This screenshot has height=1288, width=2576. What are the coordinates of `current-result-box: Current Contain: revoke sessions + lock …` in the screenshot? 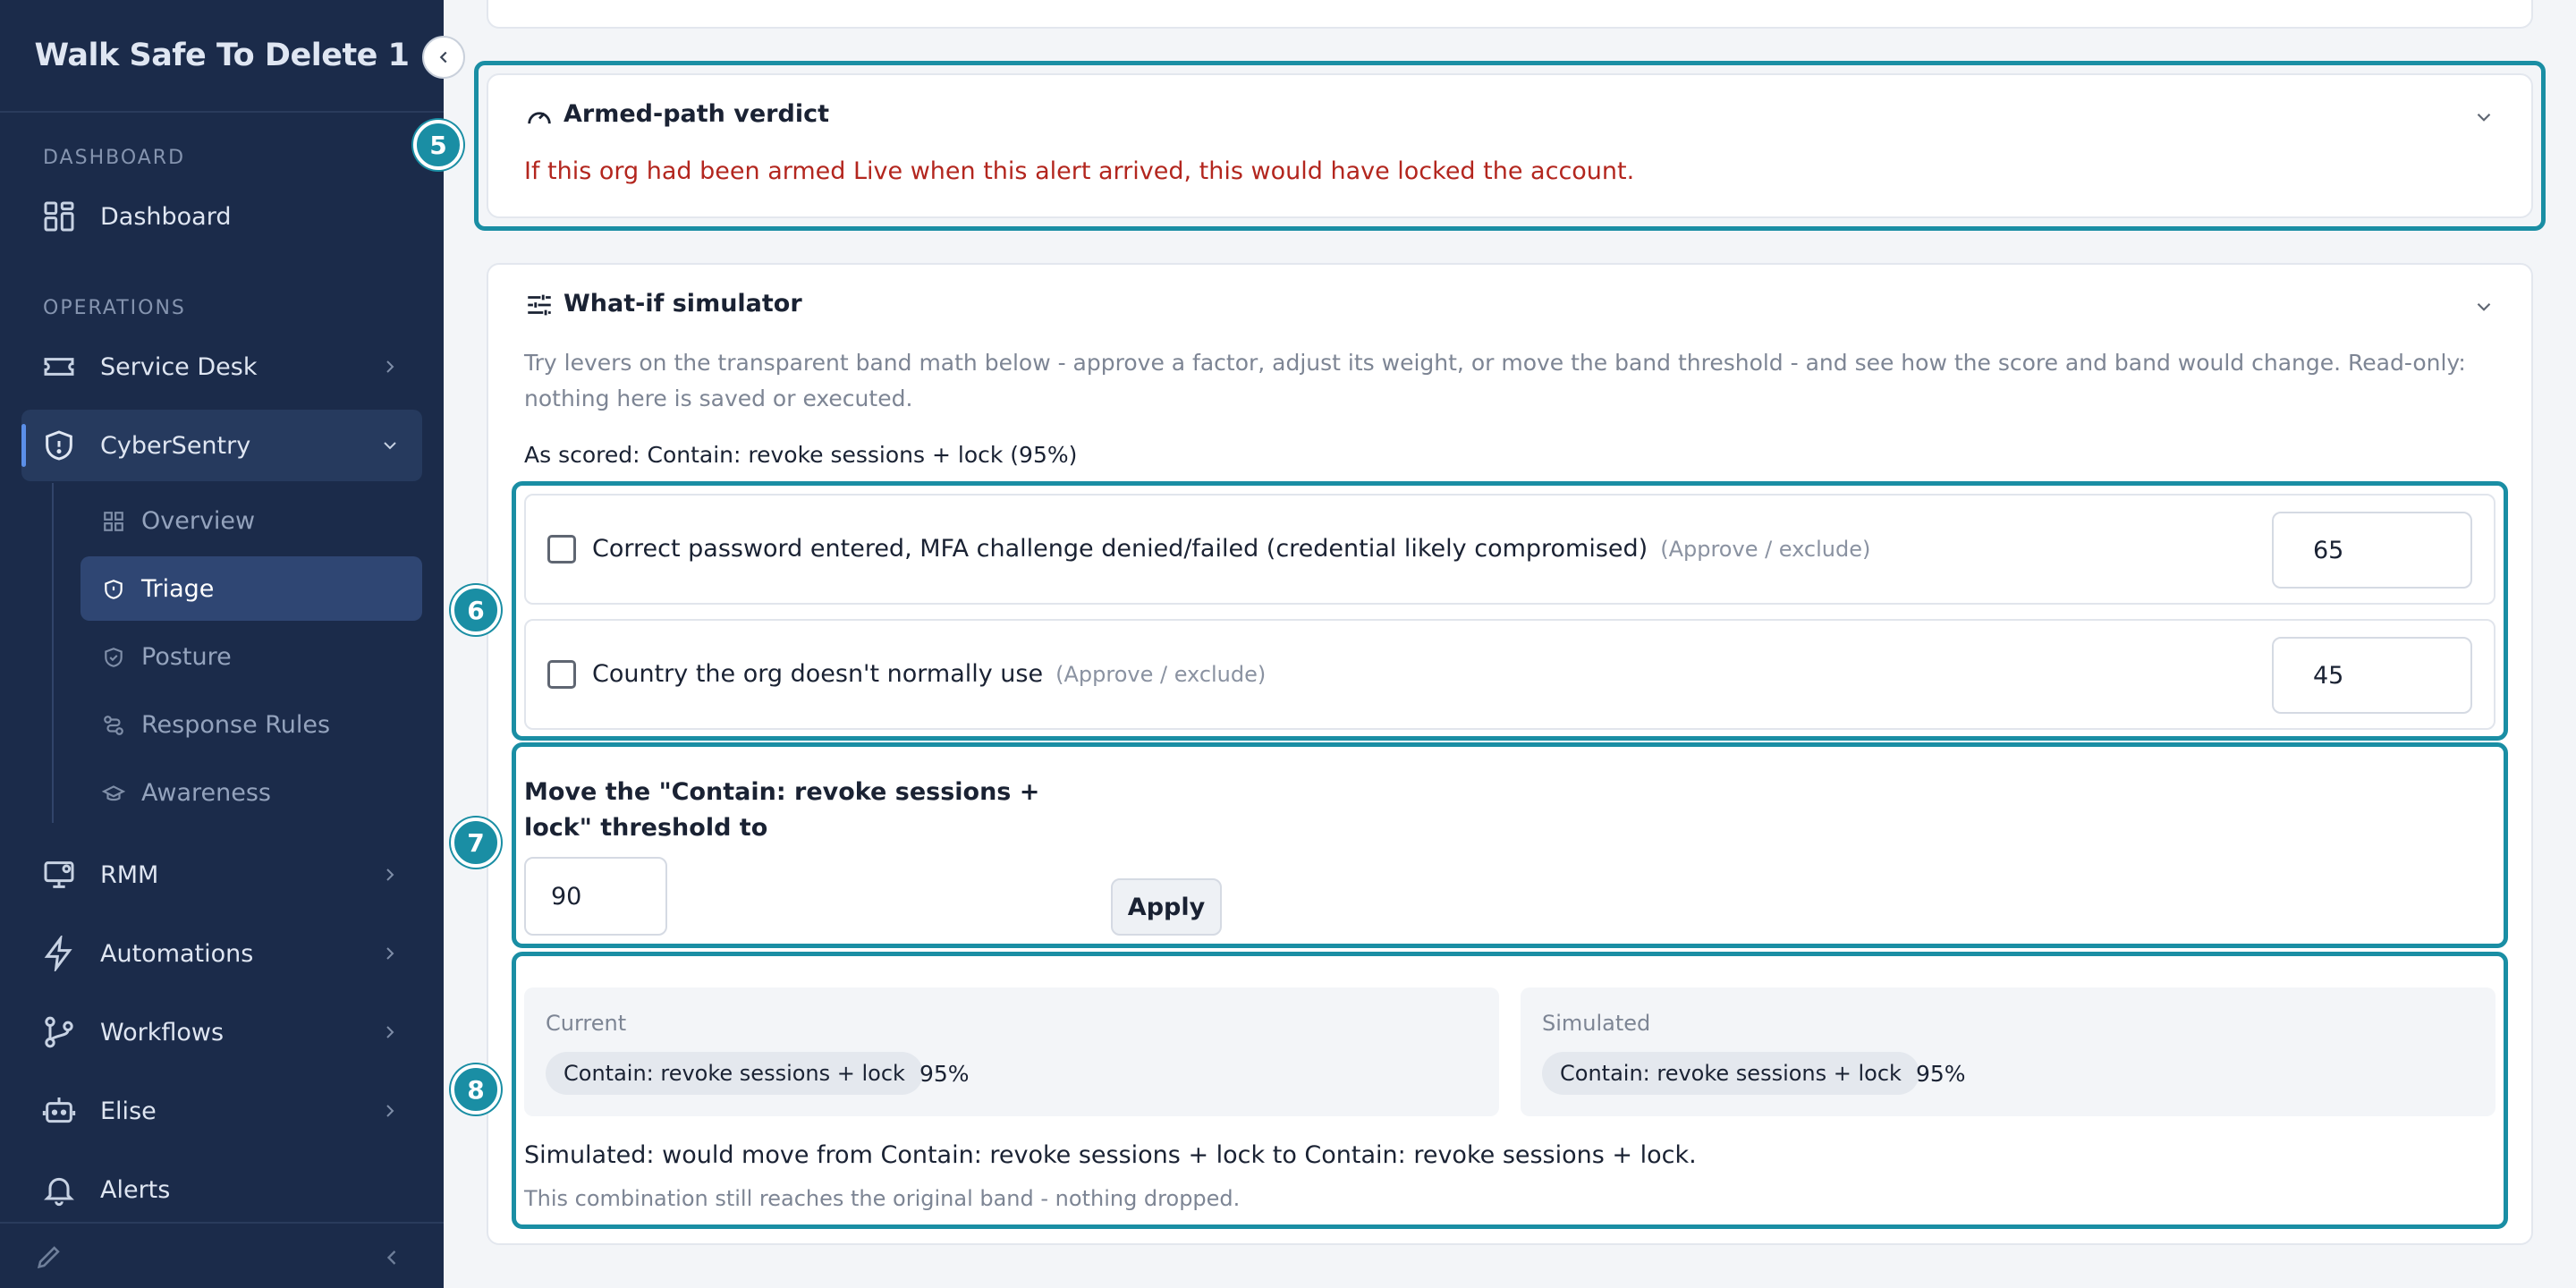 It's located at (1011, 1051).